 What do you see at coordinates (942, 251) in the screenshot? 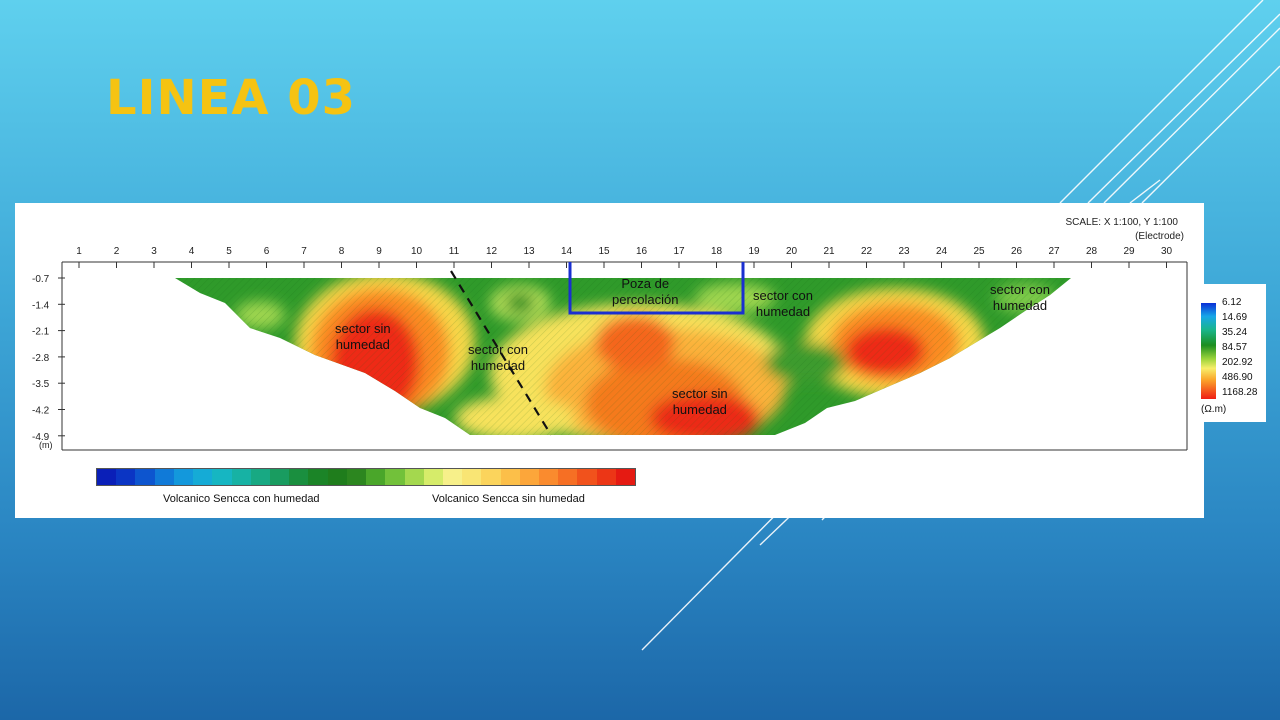
I see `x-tick-label: 24` at bounding box center [942, 251].